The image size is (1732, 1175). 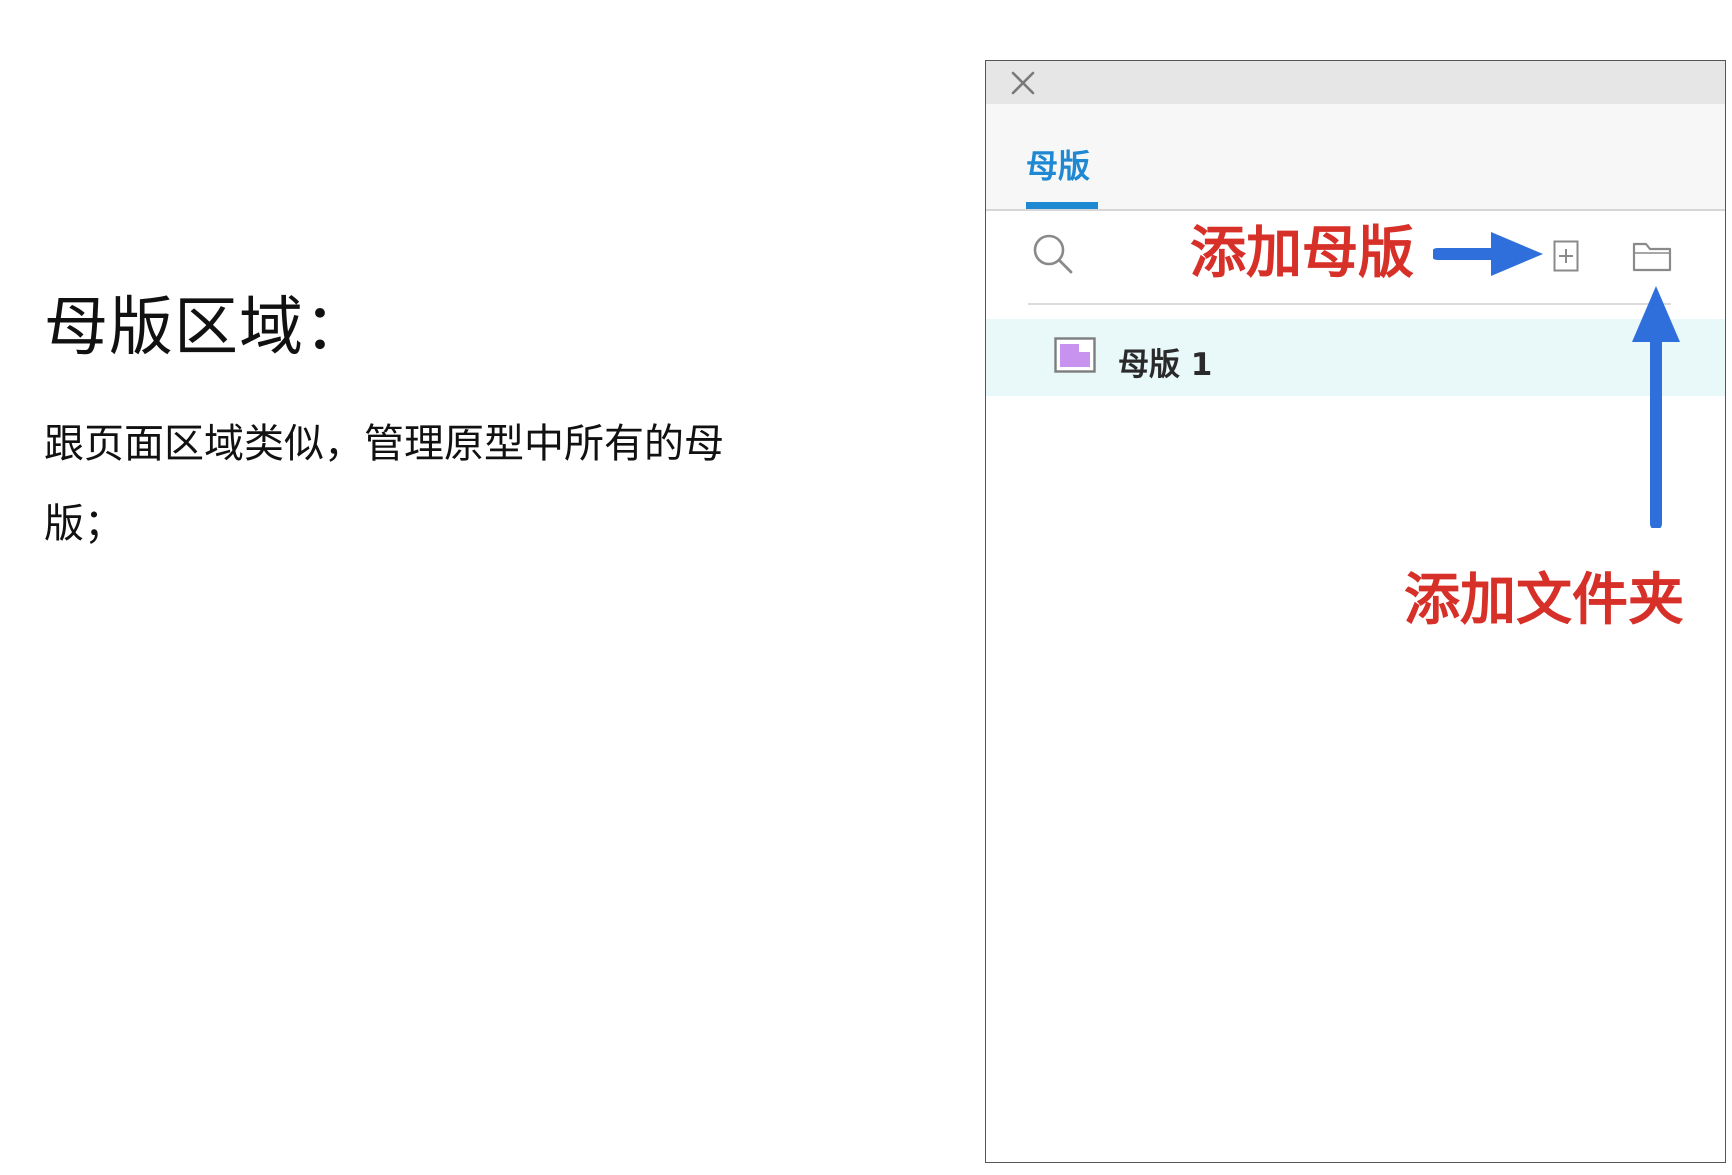 I want to click on tab-masters-label: 母版, so click(x=1058, y=166).